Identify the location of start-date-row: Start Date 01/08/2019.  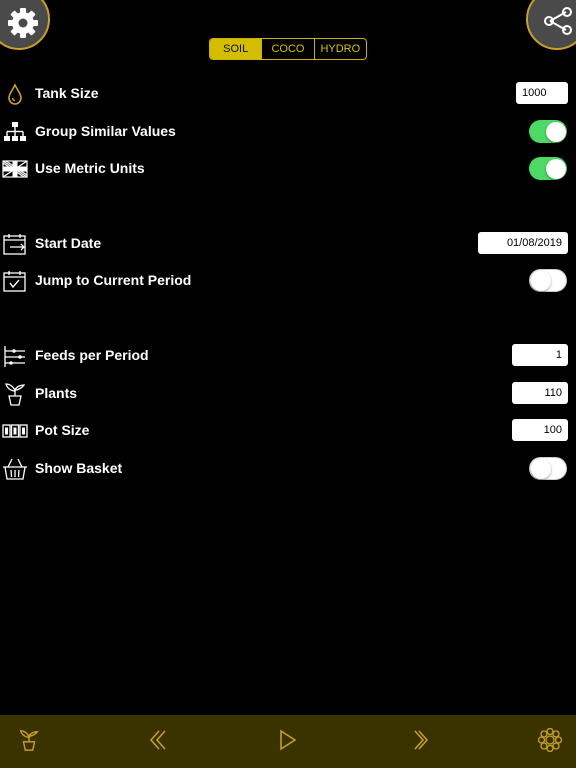
(288, 244).